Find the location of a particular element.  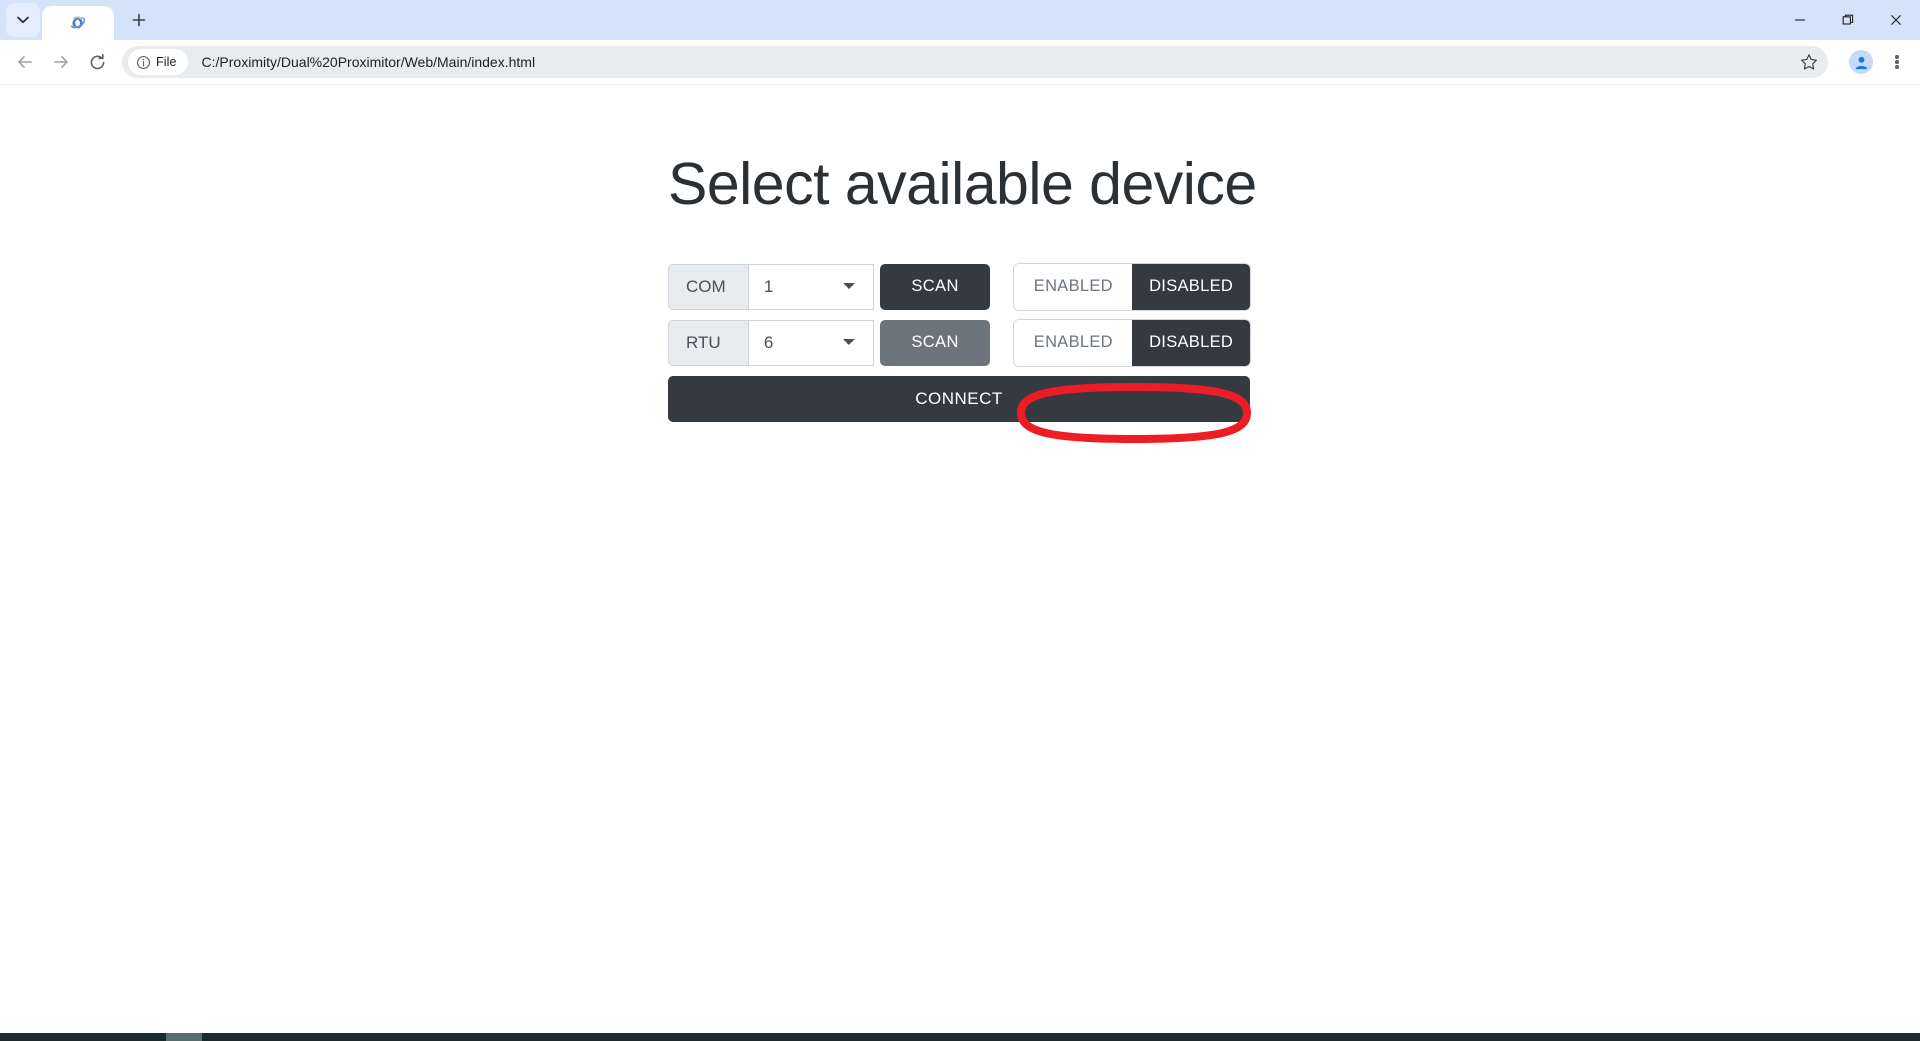

page-title: Select available device is located at coordinates (962, 184).